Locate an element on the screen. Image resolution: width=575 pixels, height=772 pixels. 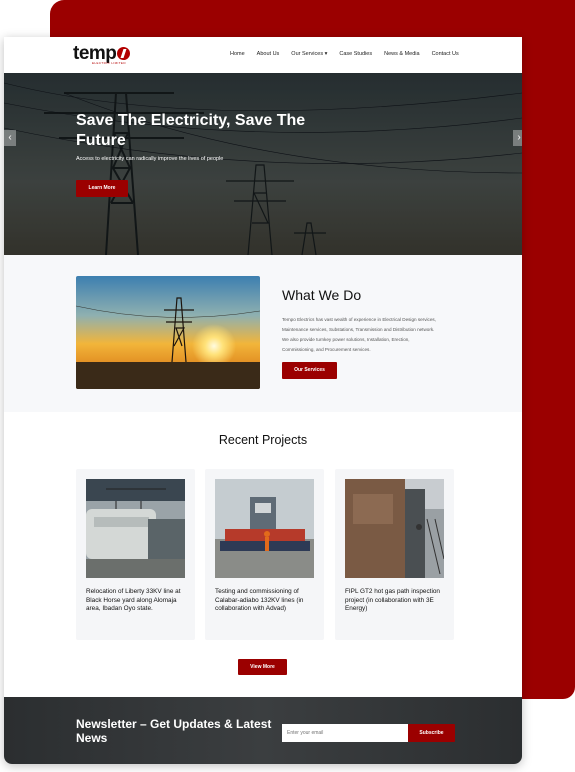
nav-case-studies: Case Studies is located at coordinates (355, 54).